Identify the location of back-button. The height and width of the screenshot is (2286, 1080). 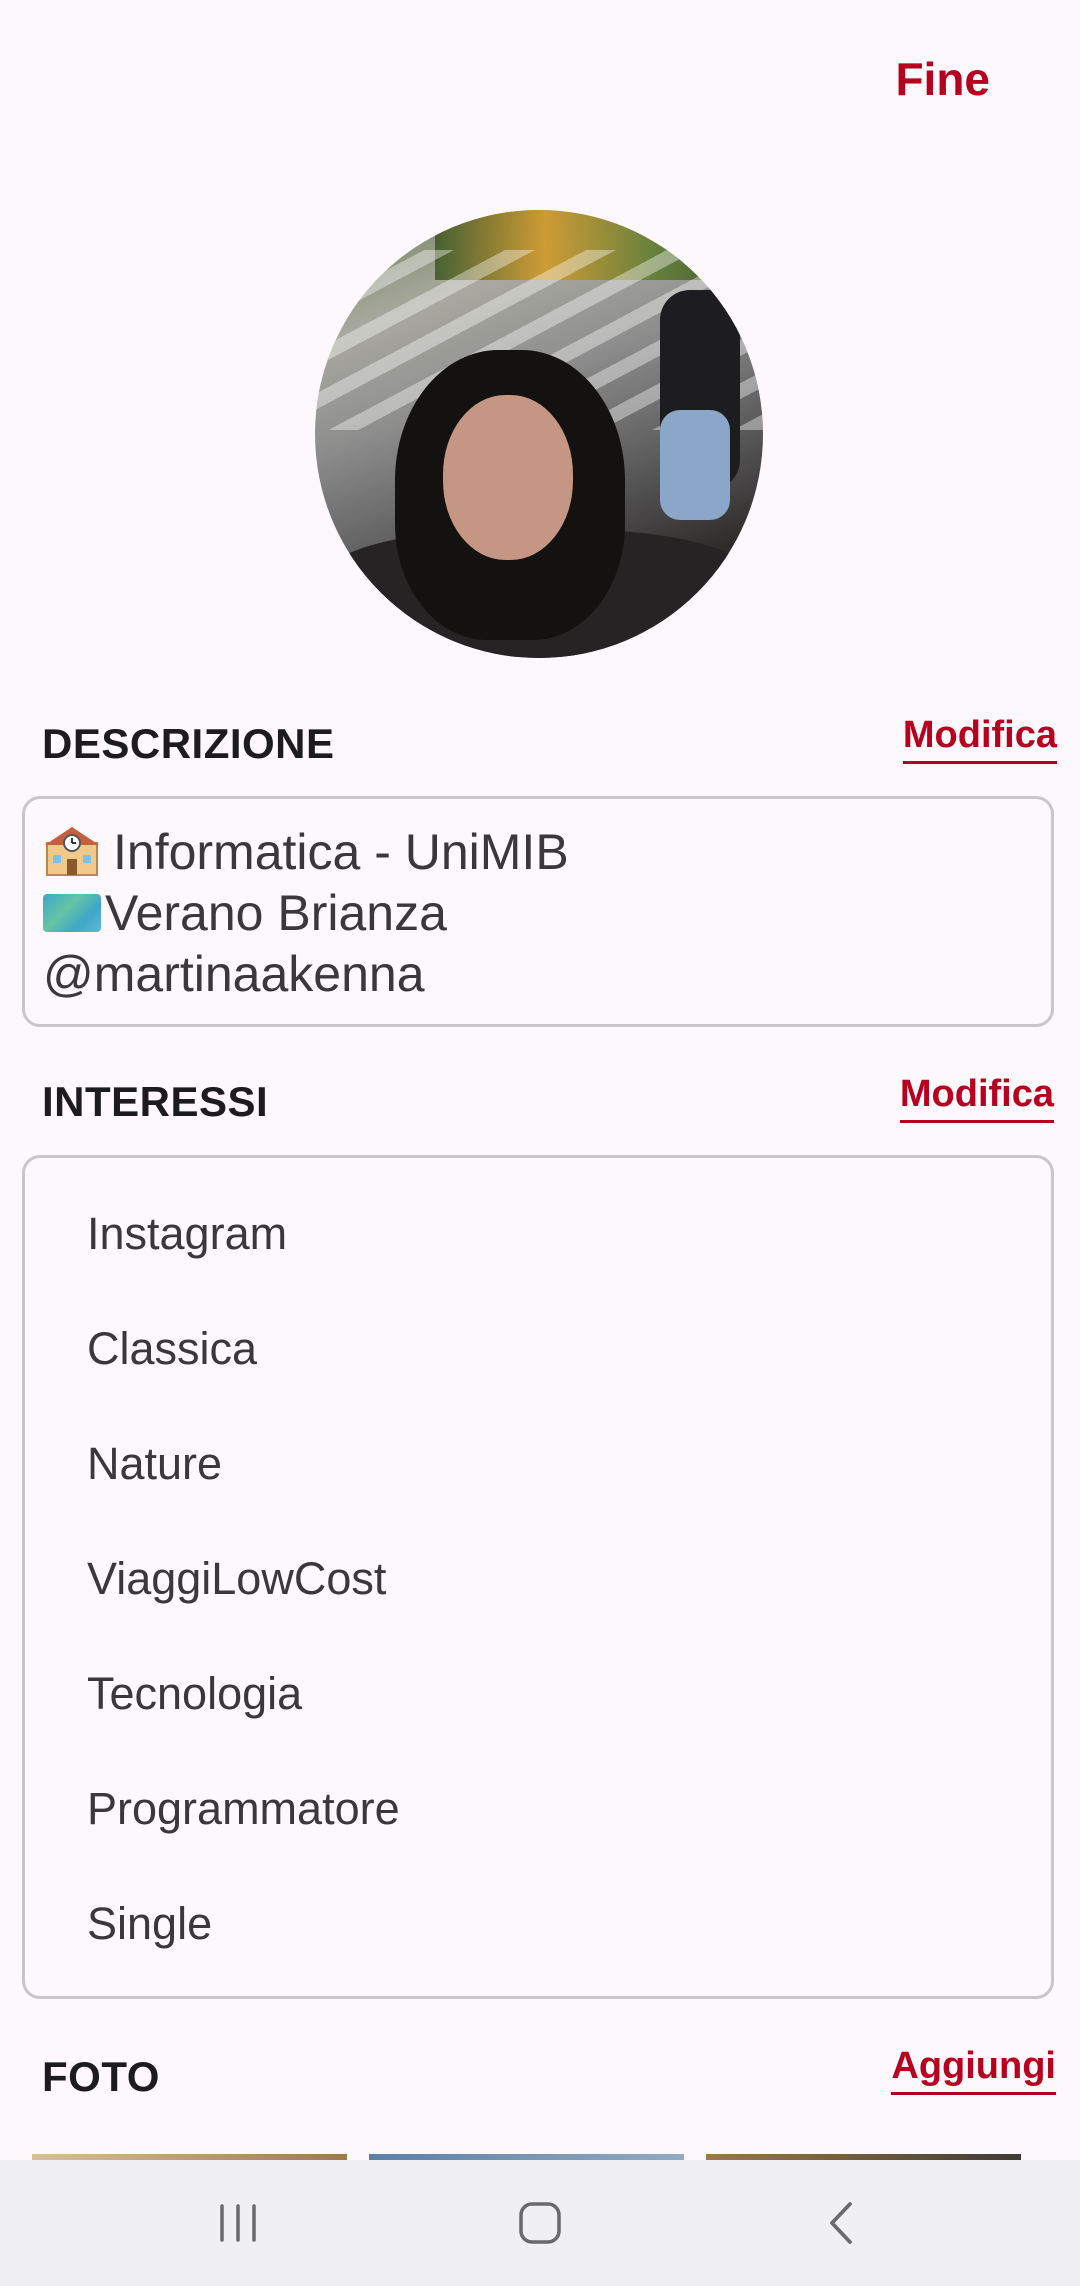
(842, 2223).